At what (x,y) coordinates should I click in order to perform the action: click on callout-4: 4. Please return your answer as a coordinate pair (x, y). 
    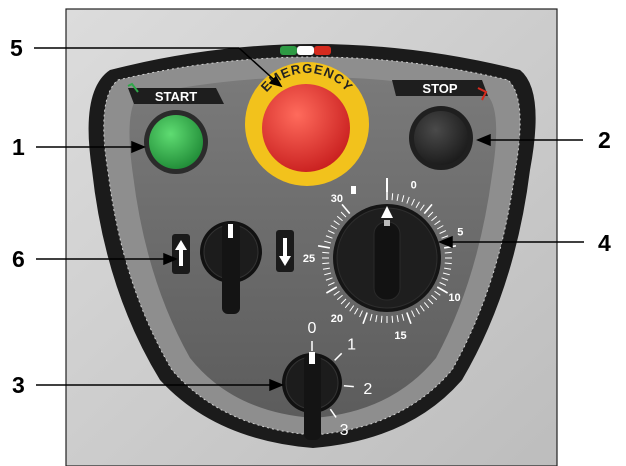
    Looking at the image, I should click on (604, 243).